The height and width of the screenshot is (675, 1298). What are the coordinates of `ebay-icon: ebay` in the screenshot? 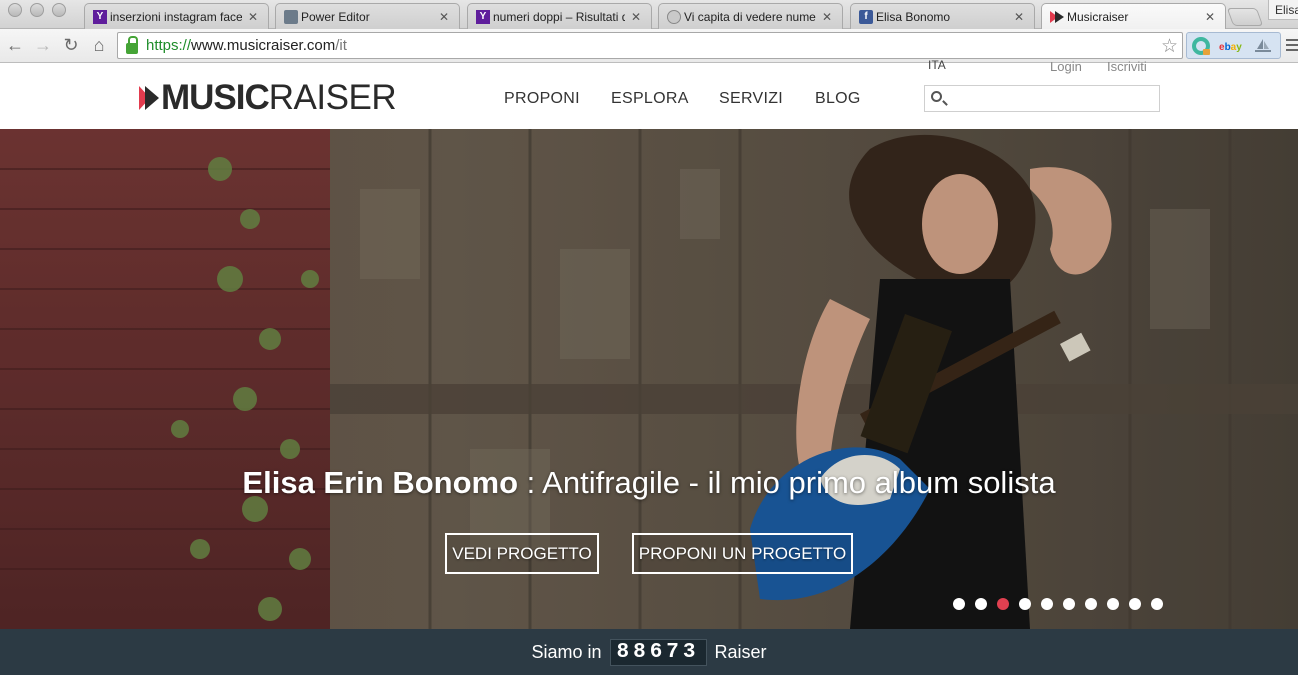 It's located at (1231, 46).